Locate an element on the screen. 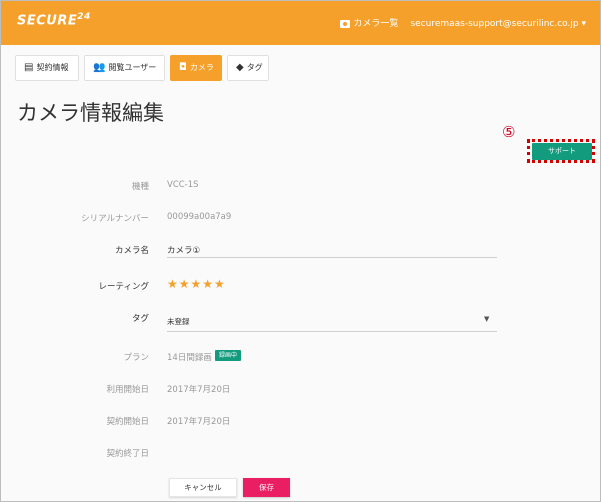 The height and width of the screenshot is (502, 601). support-button: サポート is located at coordinates (562, 151).